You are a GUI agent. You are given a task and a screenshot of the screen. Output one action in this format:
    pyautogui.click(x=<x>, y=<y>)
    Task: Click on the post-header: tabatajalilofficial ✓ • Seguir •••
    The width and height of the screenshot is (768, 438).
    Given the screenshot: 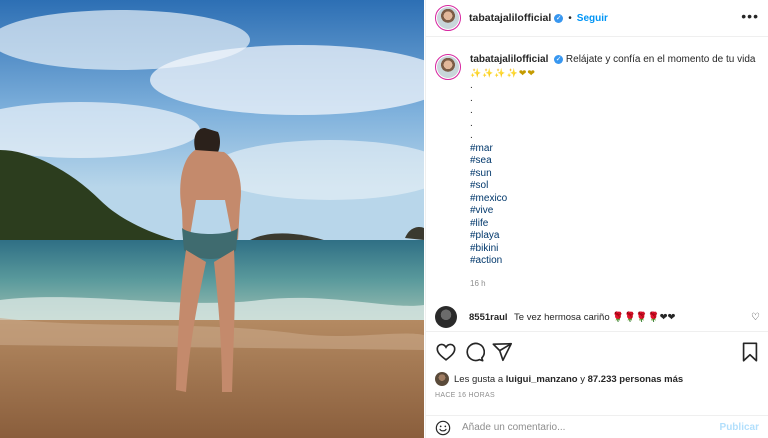 What is the action you would take?
    pyautogui.click(x=597, y=18)
    